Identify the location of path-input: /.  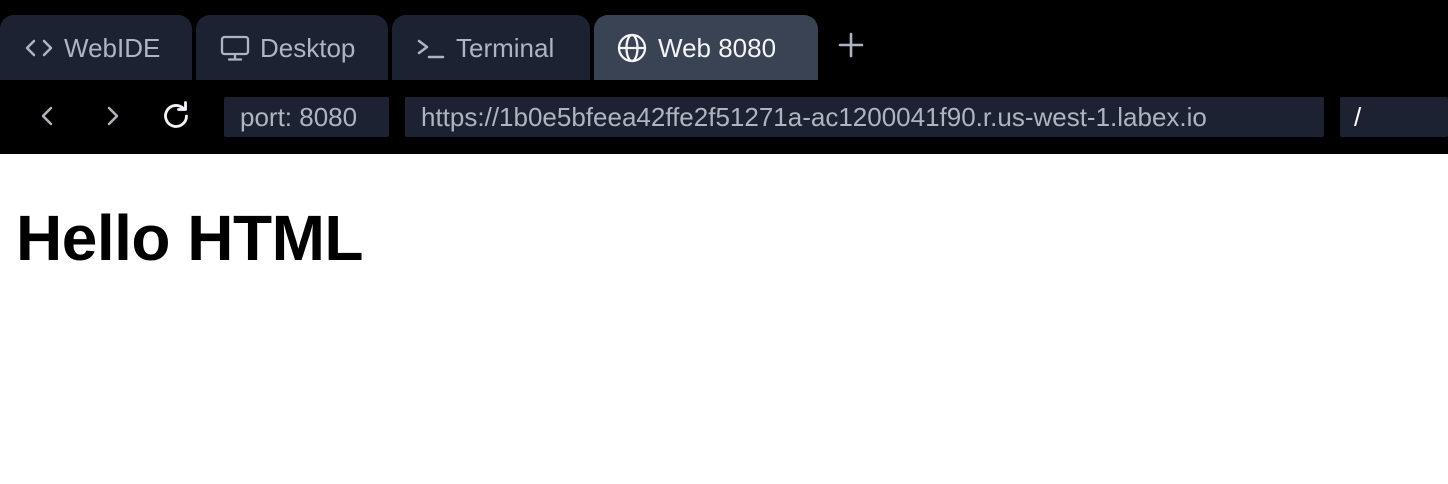
(1394, 117).